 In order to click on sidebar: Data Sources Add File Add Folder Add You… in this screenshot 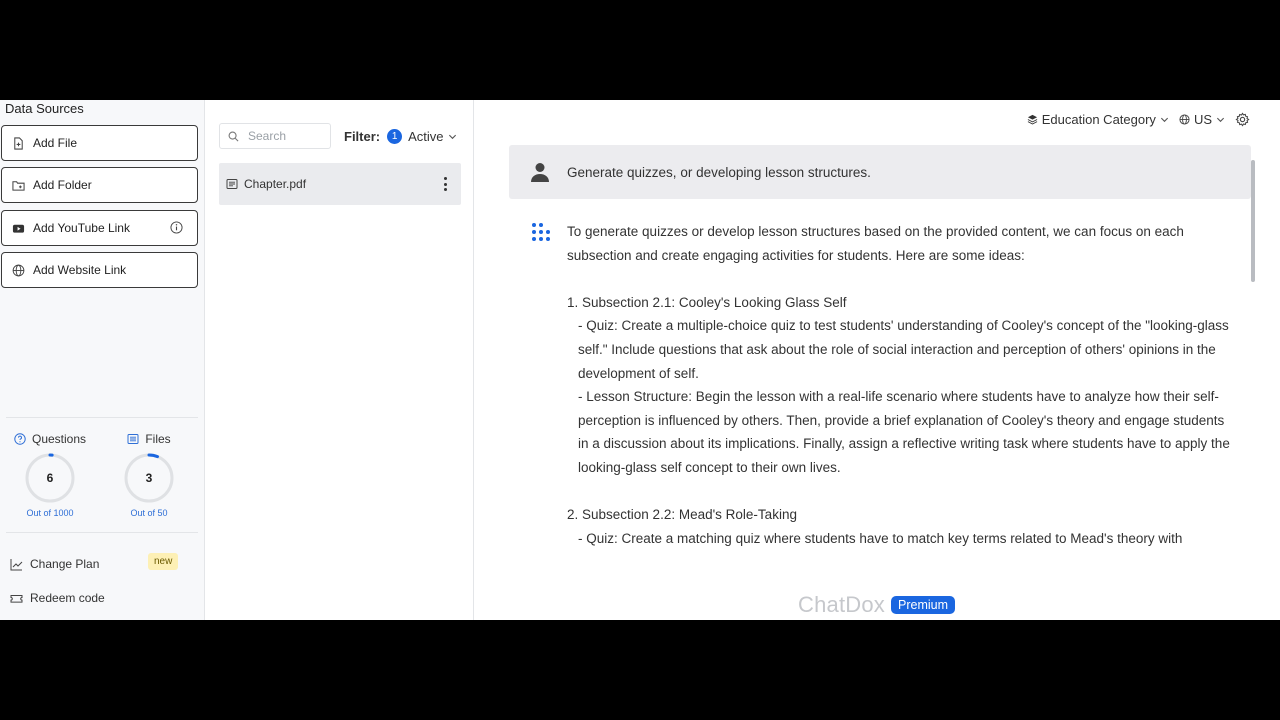, I will do `click(102, 360)`.